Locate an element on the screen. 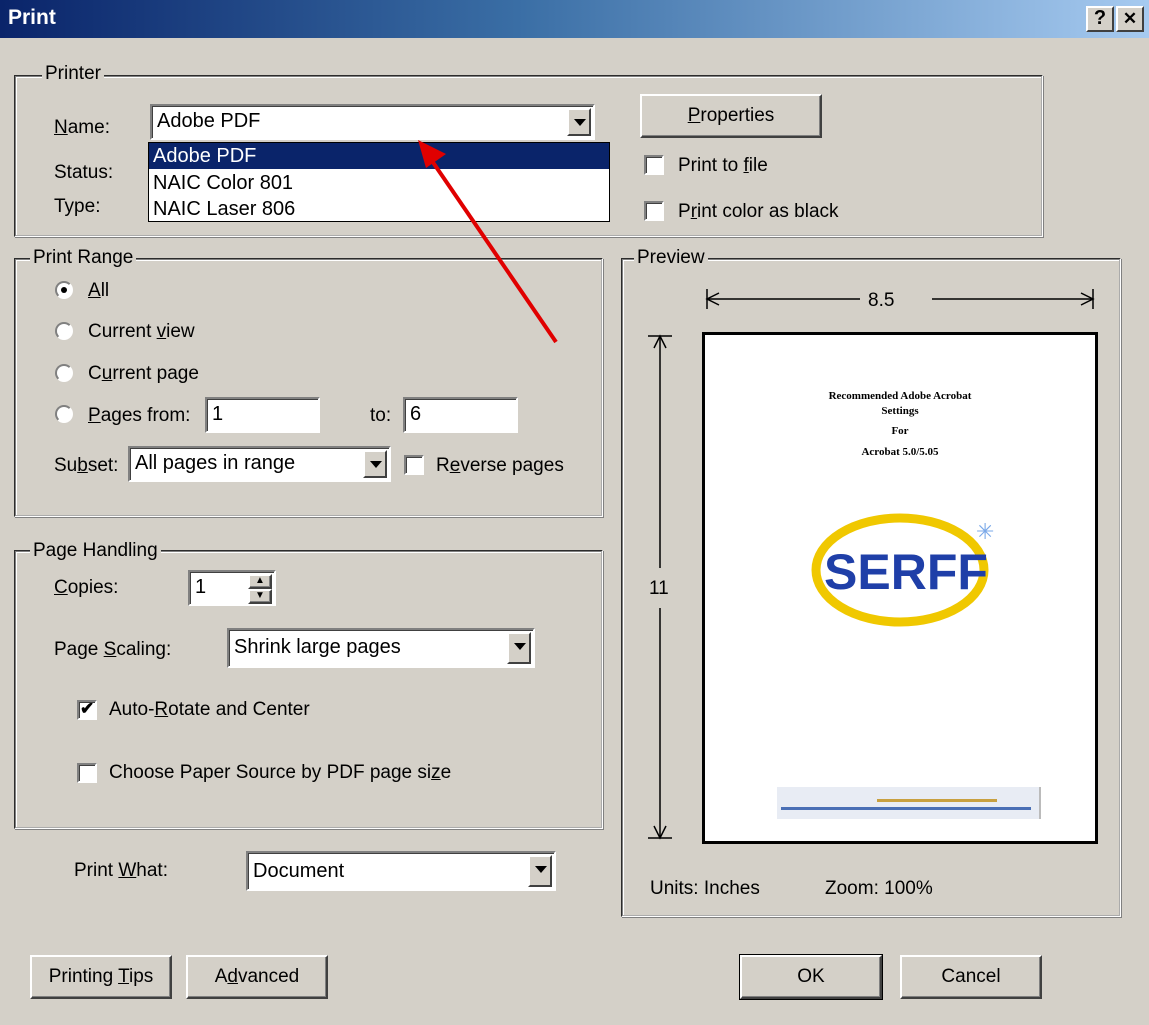 This screenshot has height=1025, width=1149. printer-status-label: Status: is located at coordinates (84, 172).